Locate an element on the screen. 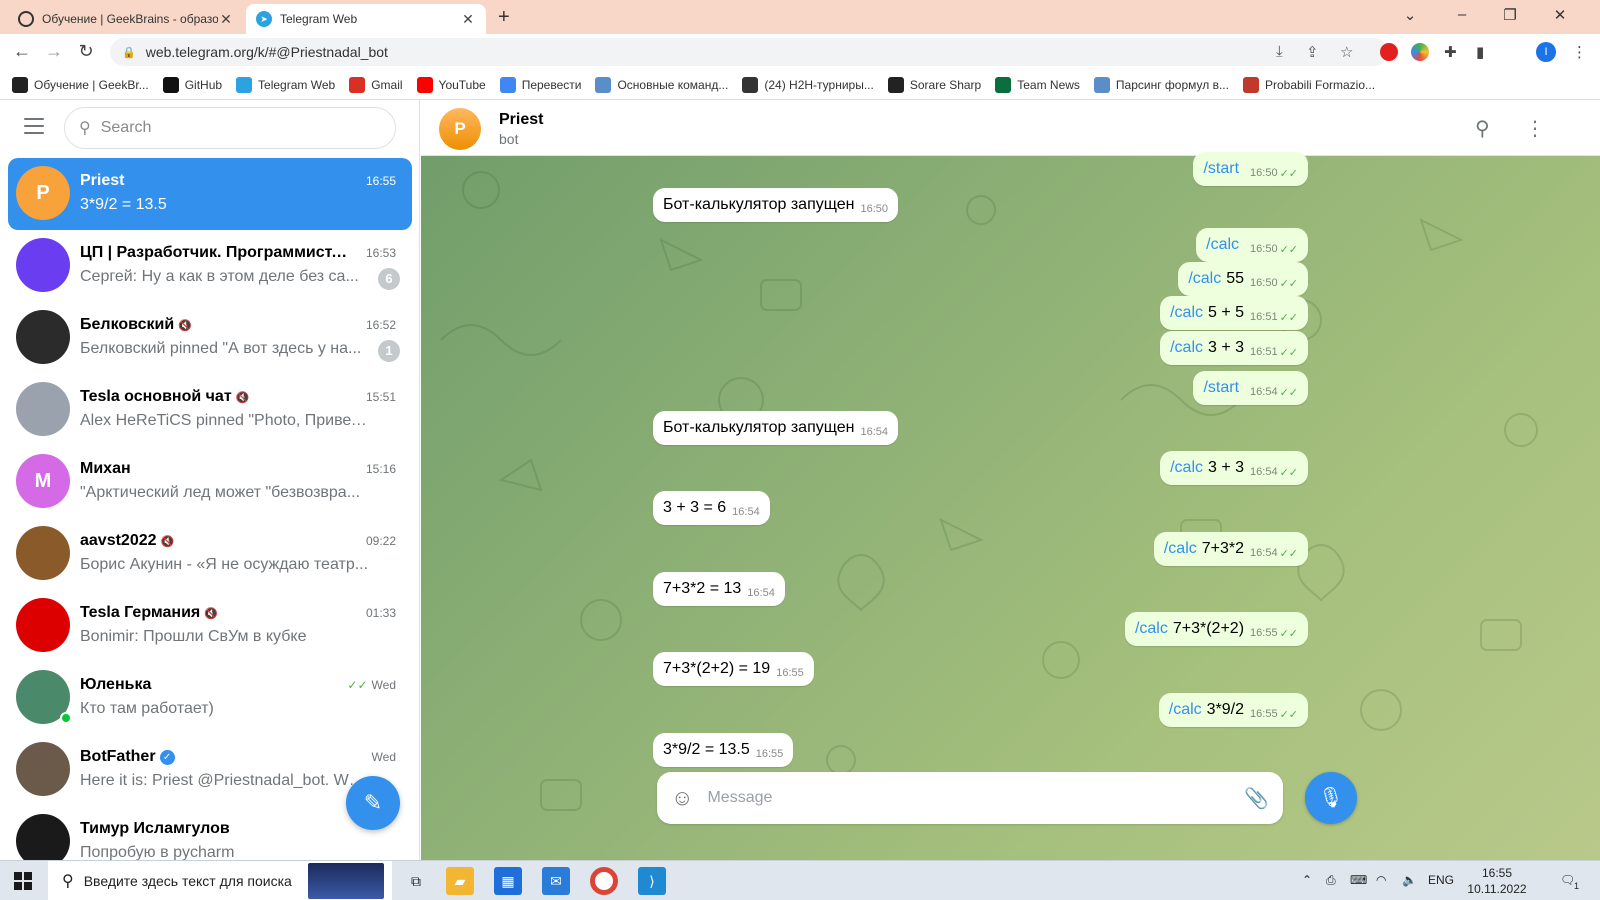 This screenshot has height=900, width=1600. outgoing-message: /start 16:54 ✓✓ is located at coordinates (1250, 388).